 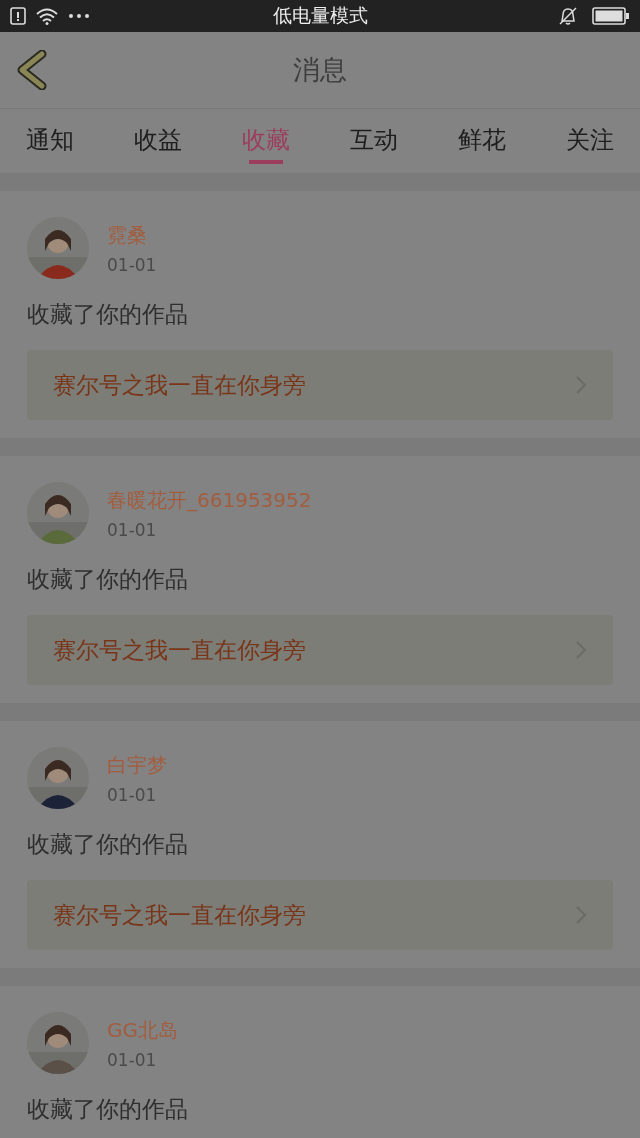 I want to click on bell-muted-icon, so click(x=568, y=16).